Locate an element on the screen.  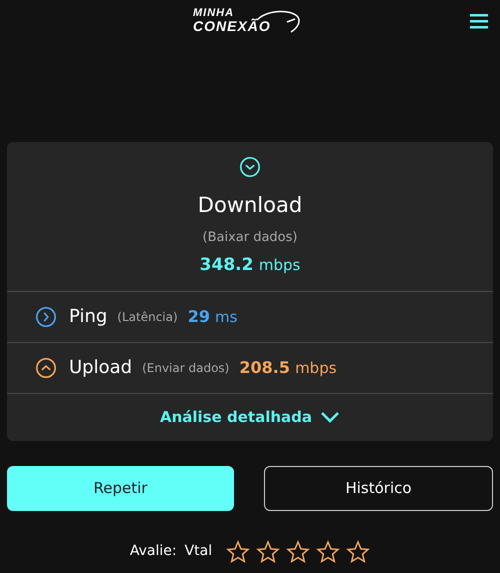
download-title: Download is located at coordinates (250, 205).